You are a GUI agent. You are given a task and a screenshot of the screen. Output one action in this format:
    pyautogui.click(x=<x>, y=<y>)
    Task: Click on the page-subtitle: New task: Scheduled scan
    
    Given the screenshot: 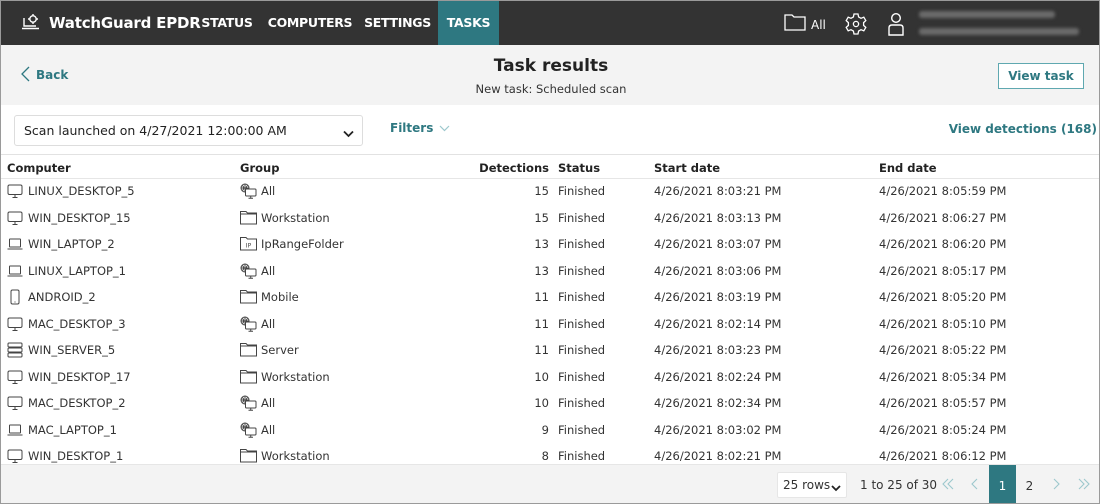 What is the action you would take?
    pyautogui.click(x=551, y=89)
    